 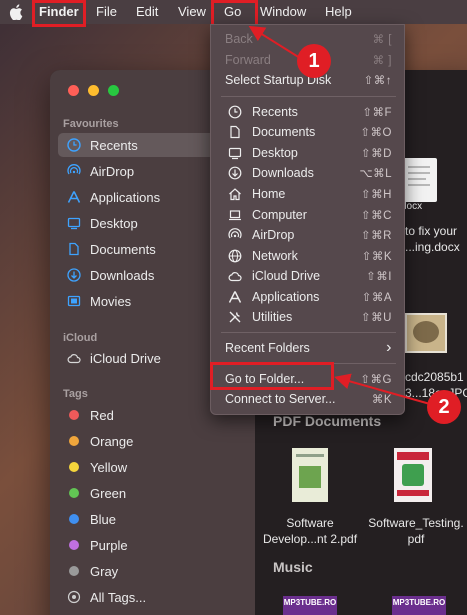 What do you see at coordinates (308, 215) in the screenshot?
I see `menu-item-computer: Computer ⇧⌘C` at bounding box center [308, 215].